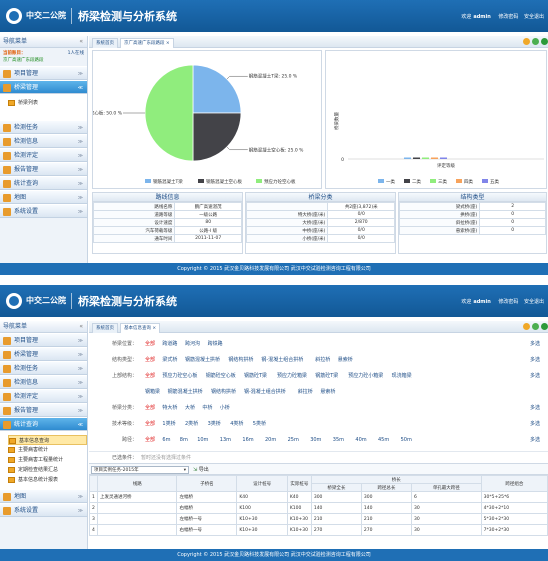 This screenshot has width=548, height=561. Describe the element at coordinates (262, 483) in the screenshot. I see `column-header: 设计桩号` at that location.